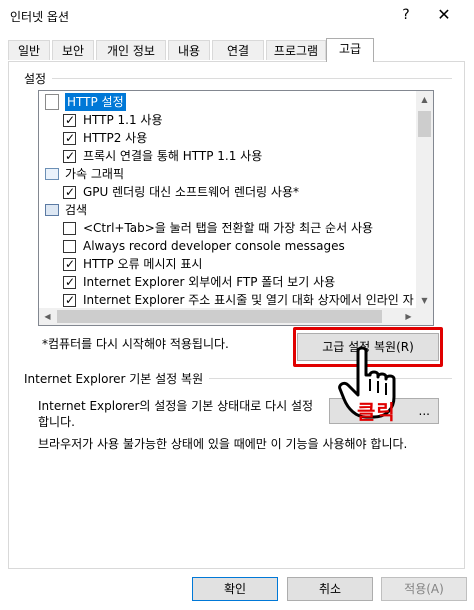 This screenshot has height=610, width=474. Describe the element at coordinates (95, 102) in the screenshot. I see `category-label: HTTP 설정` at that location.